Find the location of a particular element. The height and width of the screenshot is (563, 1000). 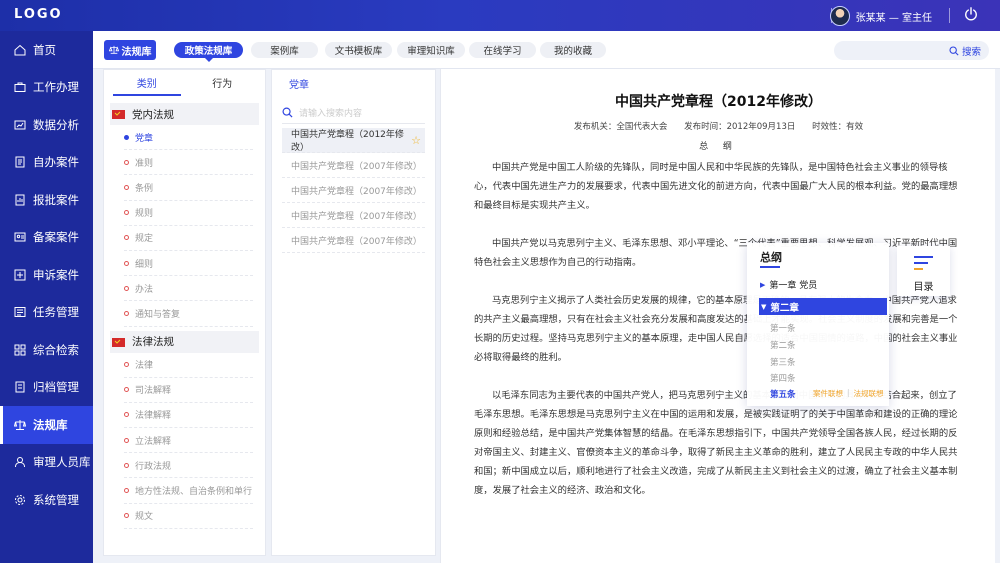

sidebar-item: 工作办理 is located at coordinates (46, 88).